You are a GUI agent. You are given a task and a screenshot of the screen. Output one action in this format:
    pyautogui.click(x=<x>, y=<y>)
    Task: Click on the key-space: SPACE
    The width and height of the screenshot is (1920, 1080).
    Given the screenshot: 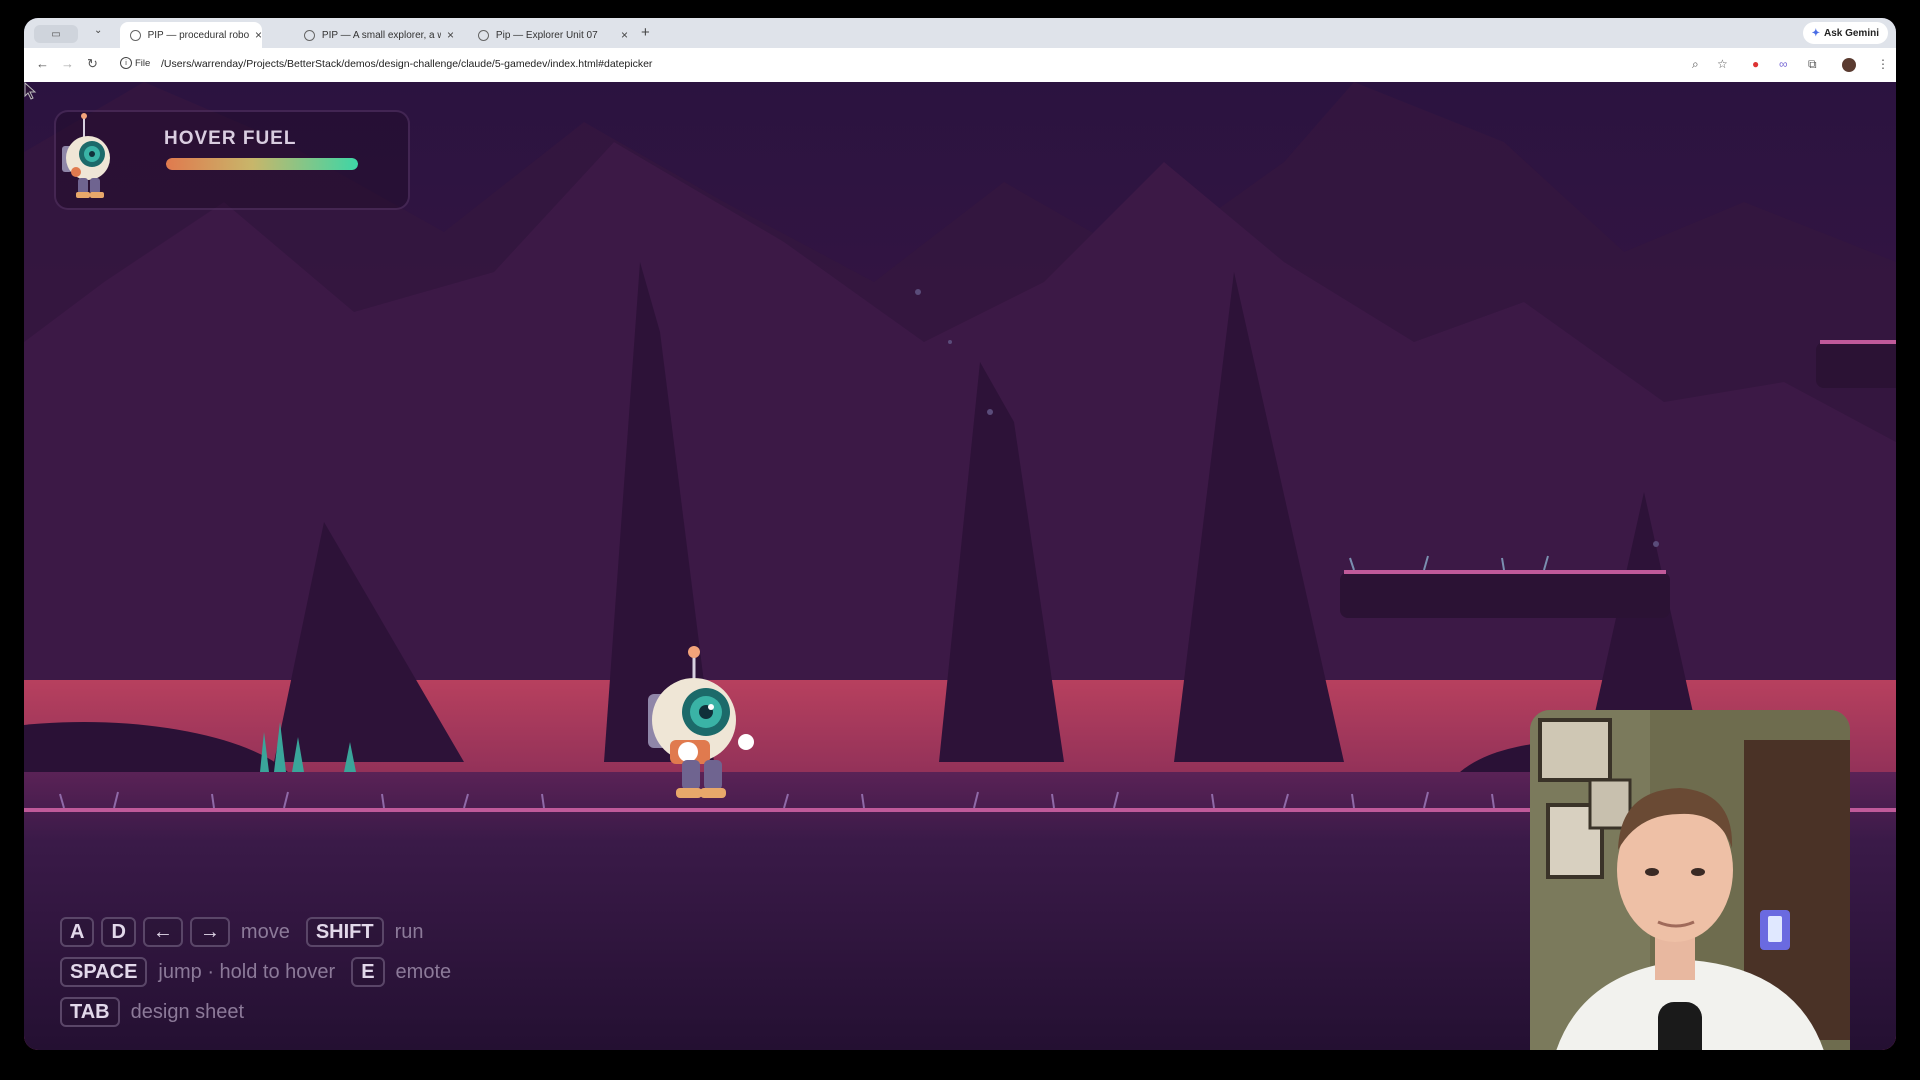 What is the action you would take?
    pyautogui.click(x=104, y=972)
    